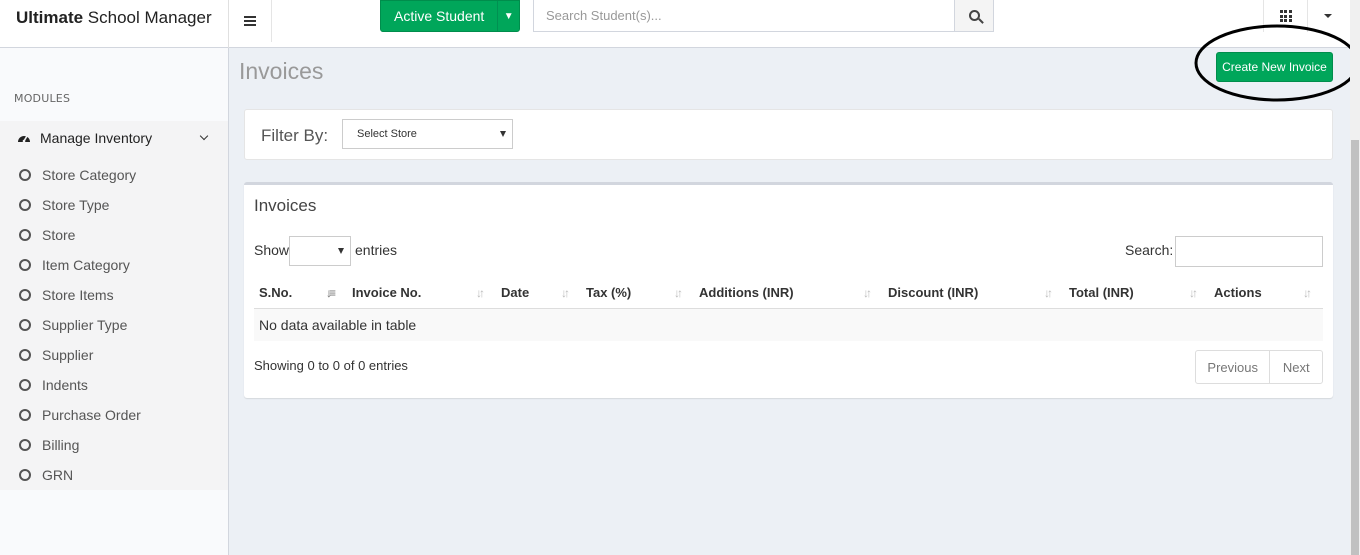 This screenshot has width=1360, height=555. I want to click on chevron-down-icon, so click(204, 136).